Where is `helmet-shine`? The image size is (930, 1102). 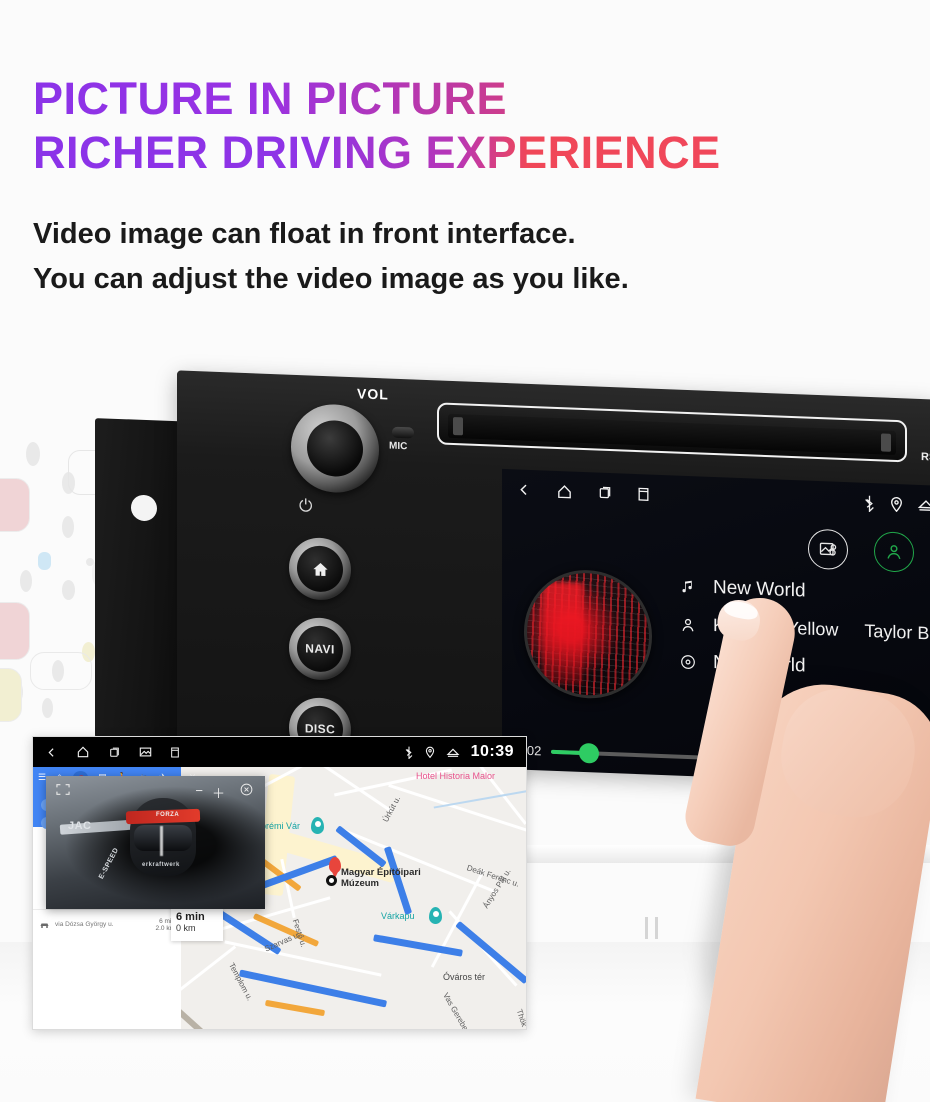
helmet-shine is located at coordinates (161, 841).